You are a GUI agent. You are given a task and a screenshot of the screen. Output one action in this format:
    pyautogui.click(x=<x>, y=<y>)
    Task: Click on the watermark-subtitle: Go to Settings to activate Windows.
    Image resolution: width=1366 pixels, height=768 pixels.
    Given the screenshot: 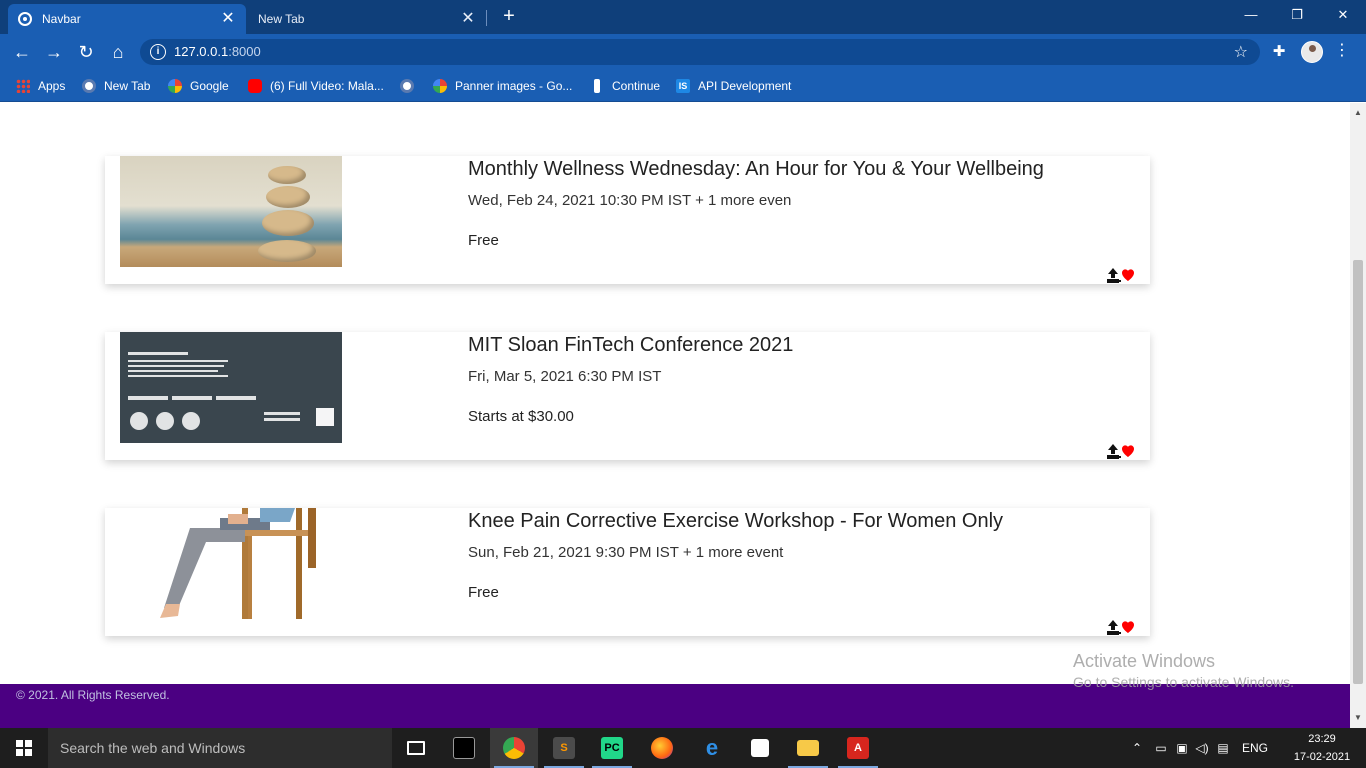 What is the action you would take?
    pyautogui.click(x=1183, y=682)
    